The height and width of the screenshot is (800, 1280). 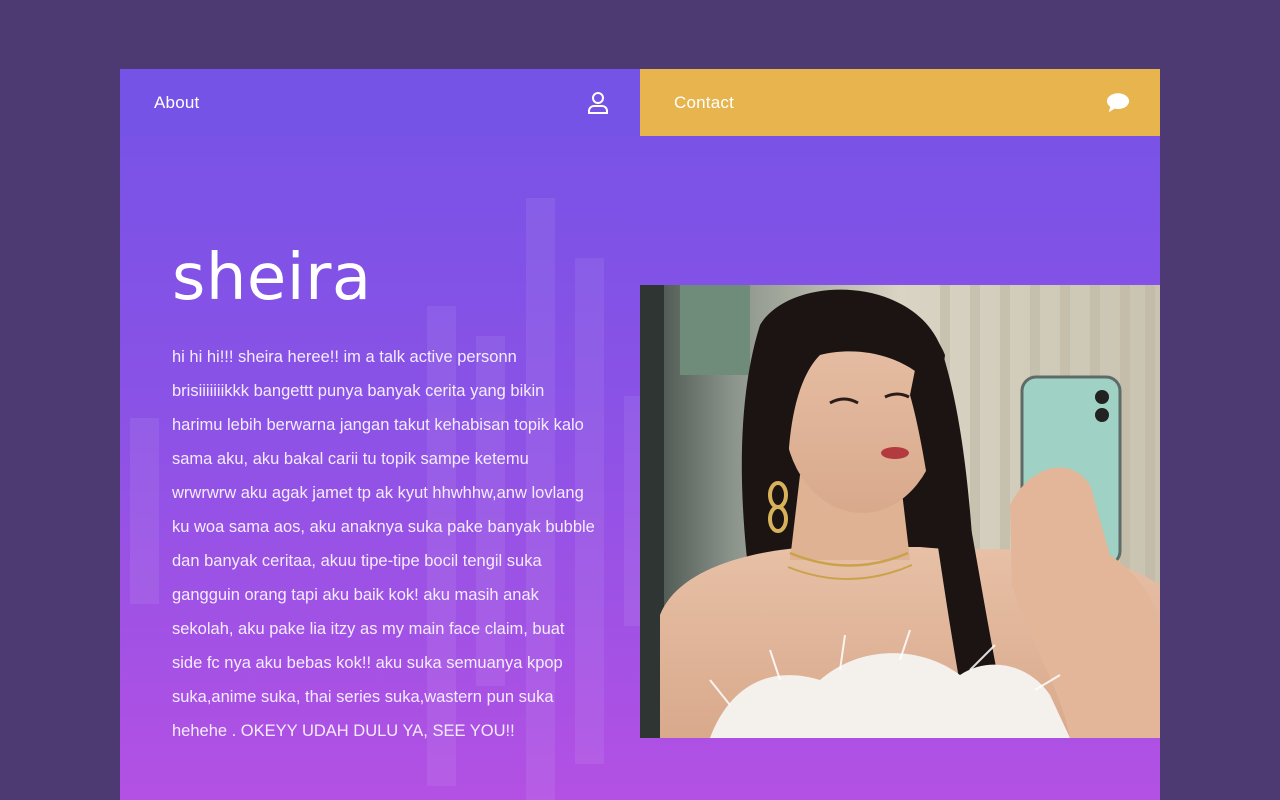 What do you see at coordinates (177, 102) in the screenshot?
I see `nav-about-label: About` at bounding box center [177, 102].